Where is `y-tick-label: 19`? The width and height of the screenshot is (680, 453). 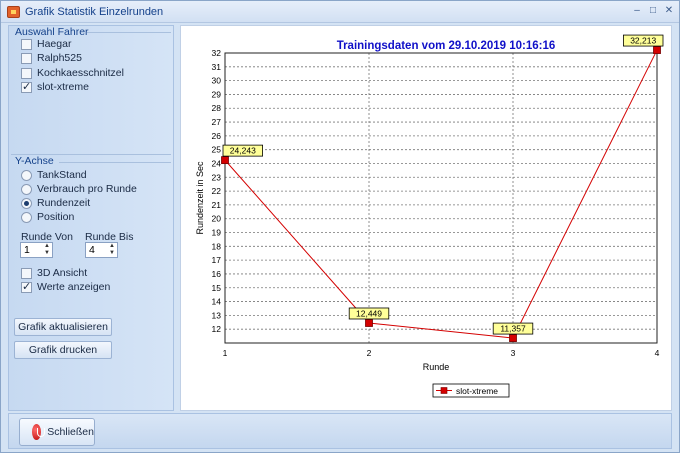 y-tick-label: 19 is located at coordinates (217, 233).